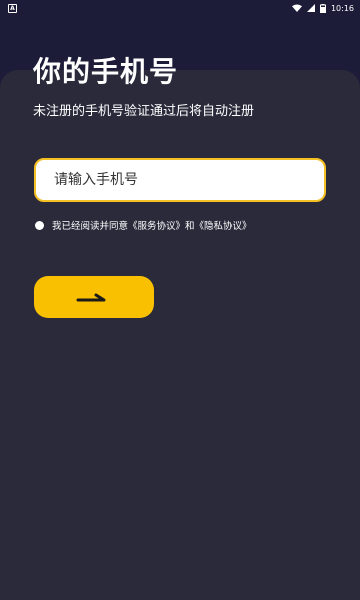  I want to click on agreement-and: 和, so click(190, 226).